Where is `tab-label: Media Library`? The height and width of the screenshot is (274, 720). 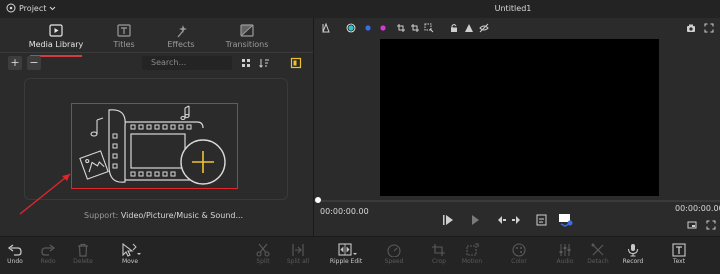
tab-label: Media Library is located at coordinates (56, 44).